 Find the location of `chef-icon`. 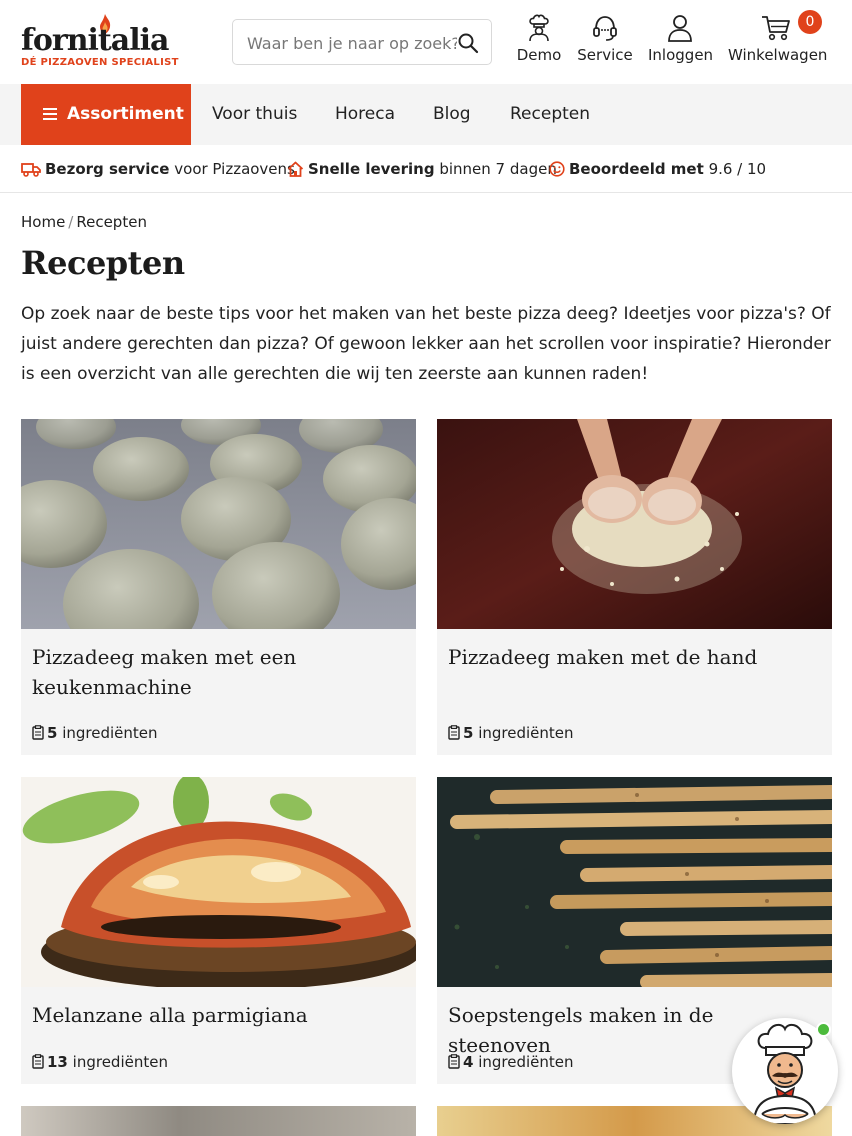

chef-icon is located at coordinates (539, 28).